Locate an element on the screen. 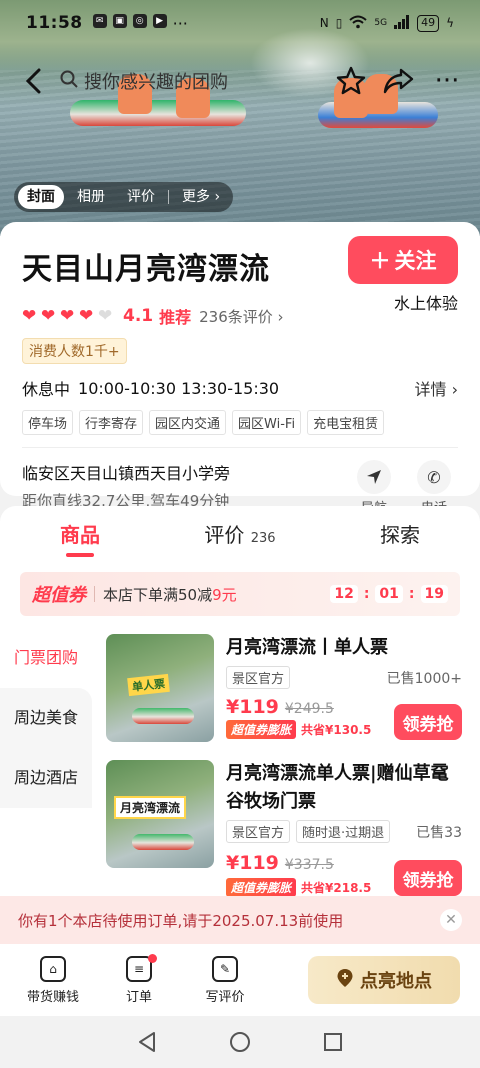  back-button is located at coordinates (33, 81).